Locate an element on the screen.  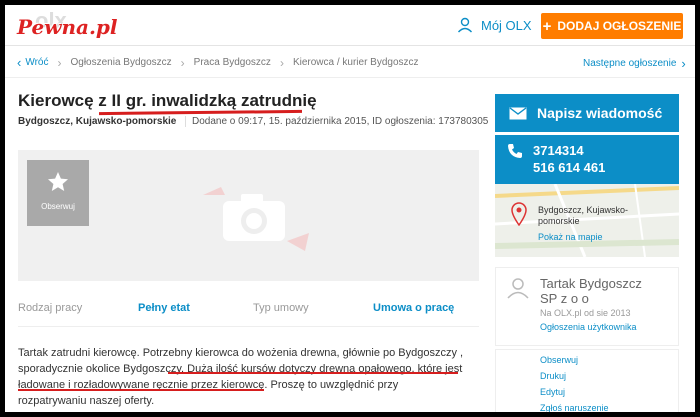
star-icon is located at coordinates (58, 181).